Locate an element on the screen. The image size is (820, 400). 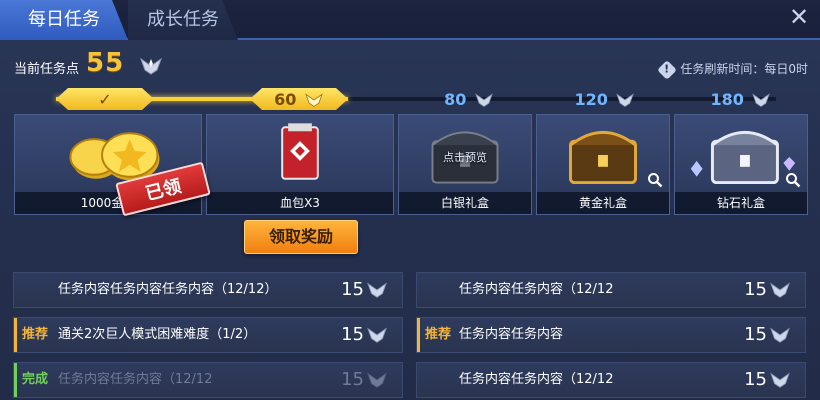
close-button: ✕ is located at coordinates (799, 17).